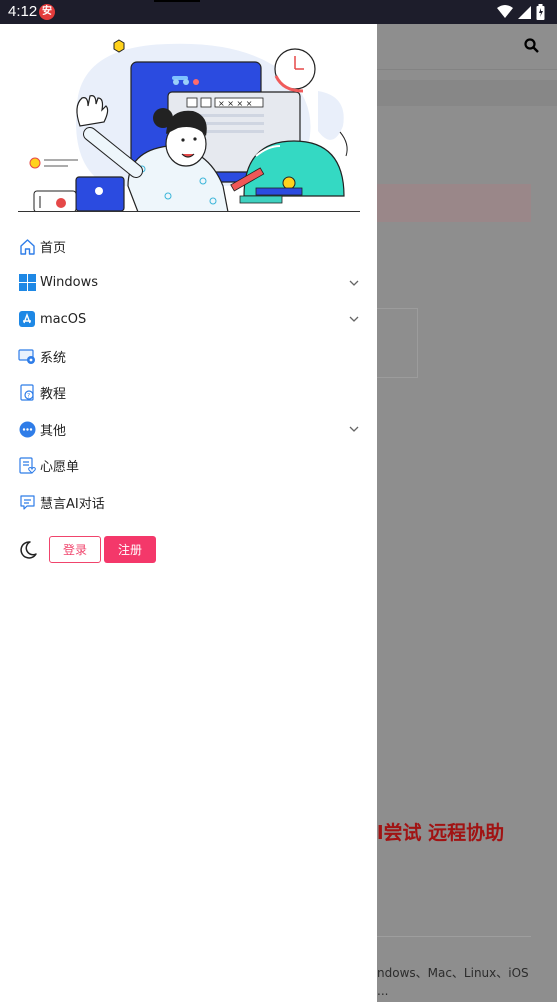 The image size is (557, 1007). Describe the element at coordinates (27, 356) in the screenshot. I see `system-icon` at that location.